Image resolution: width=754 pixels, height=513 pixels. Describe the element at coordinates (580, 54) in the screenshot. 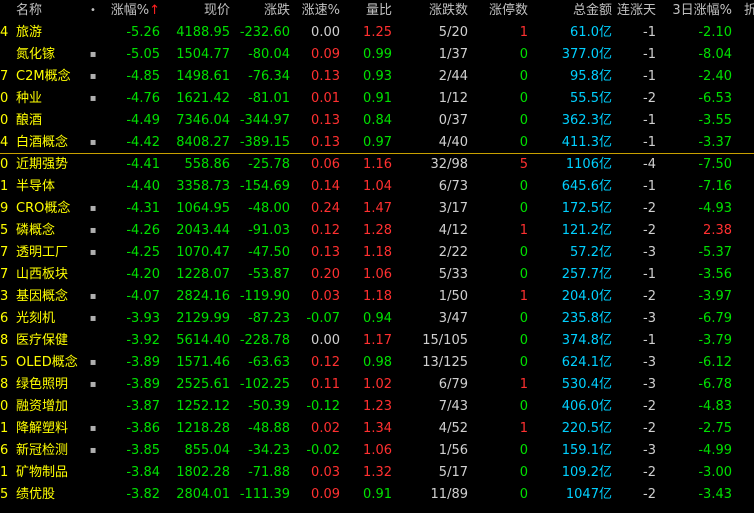

I see `amount-value: 377.0` at that location.